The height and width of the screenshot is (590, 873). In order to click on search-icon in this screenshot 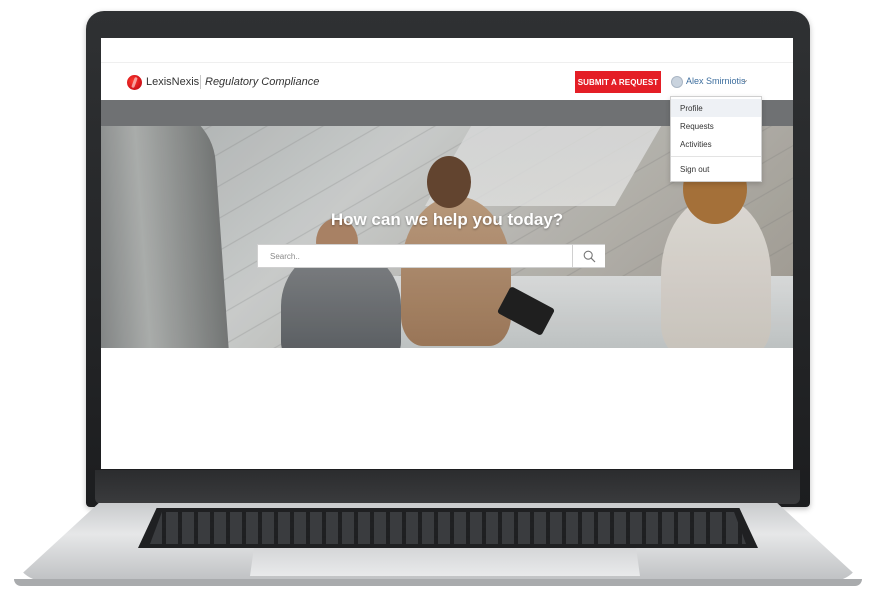, I will do `click(589, 256)`.